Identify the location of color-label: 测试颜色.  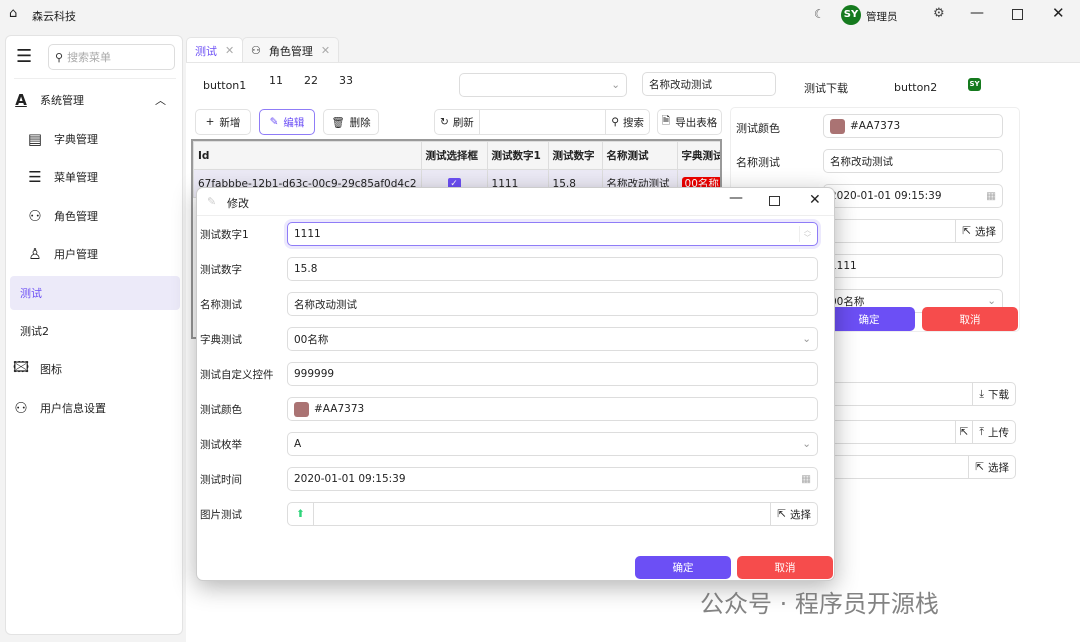
(758, 128).